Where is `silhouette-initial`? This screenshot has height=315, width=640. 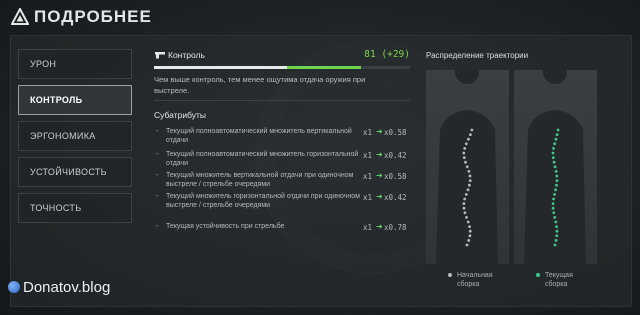
silhouette-initial is located at coordinates (467, 167).